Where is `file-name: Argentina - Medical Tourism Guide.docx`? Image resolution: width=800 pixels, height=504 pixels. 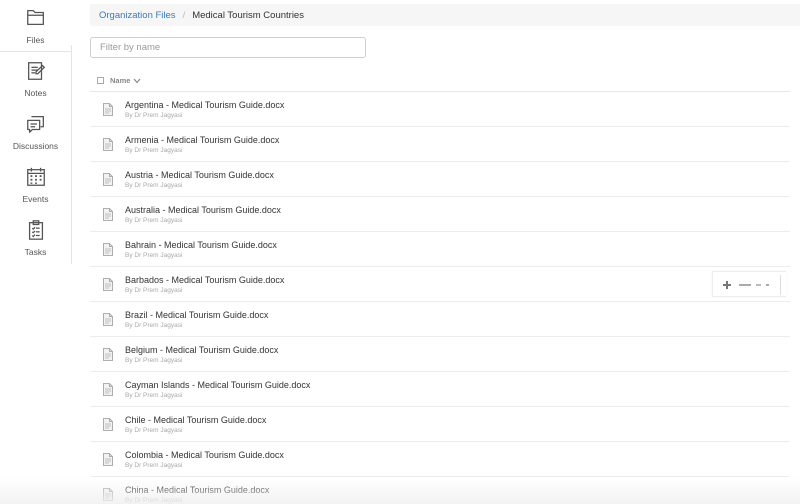 file-name: Argentina - Medical Tourism Guide.docx is located at coordinates (204, 105).